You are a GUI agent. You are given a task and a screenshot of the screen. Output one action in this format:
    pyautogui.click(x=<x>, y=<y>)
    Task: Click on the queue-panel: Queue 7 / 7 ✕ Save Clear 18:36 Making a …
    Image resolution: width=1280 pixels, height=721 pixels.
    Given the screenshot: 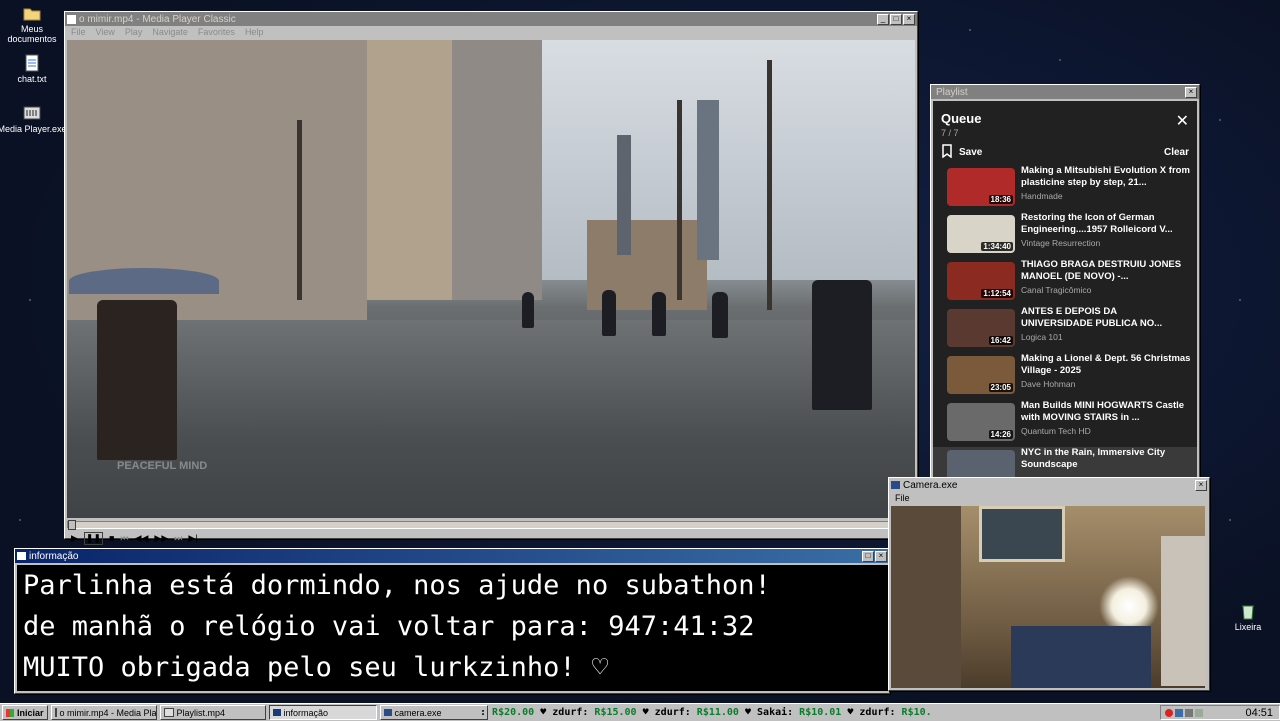 What is the action you would take?
    pyautogui.click(x=1065, y=289)
    